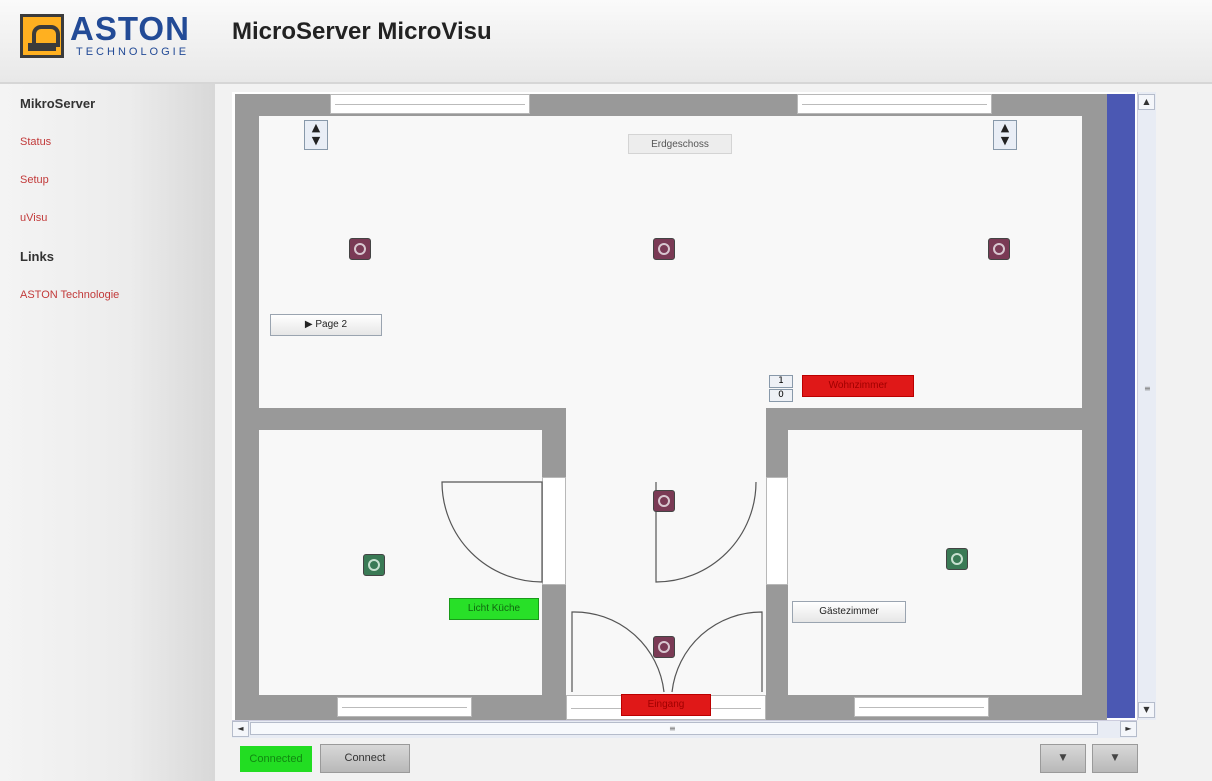  I want to click on sidebar-item-status: Status, so click(35, 142).